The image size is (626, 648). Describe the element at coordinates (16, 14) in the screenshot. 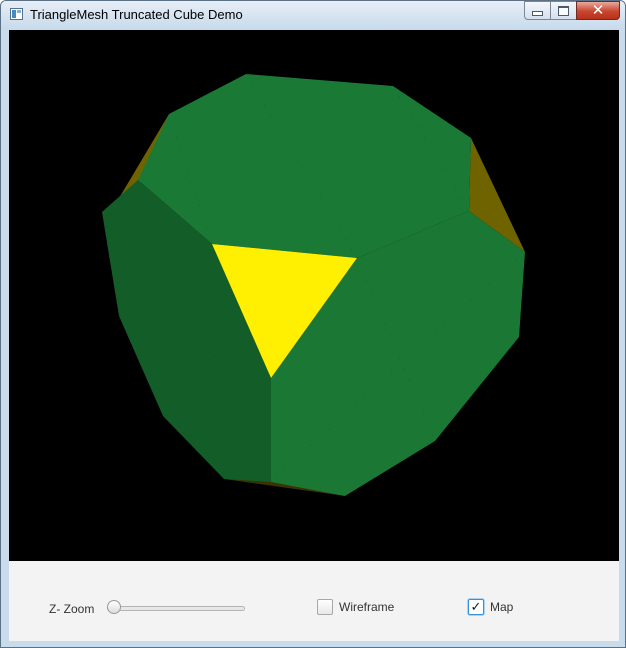

I see `java-window-icon` at that location.